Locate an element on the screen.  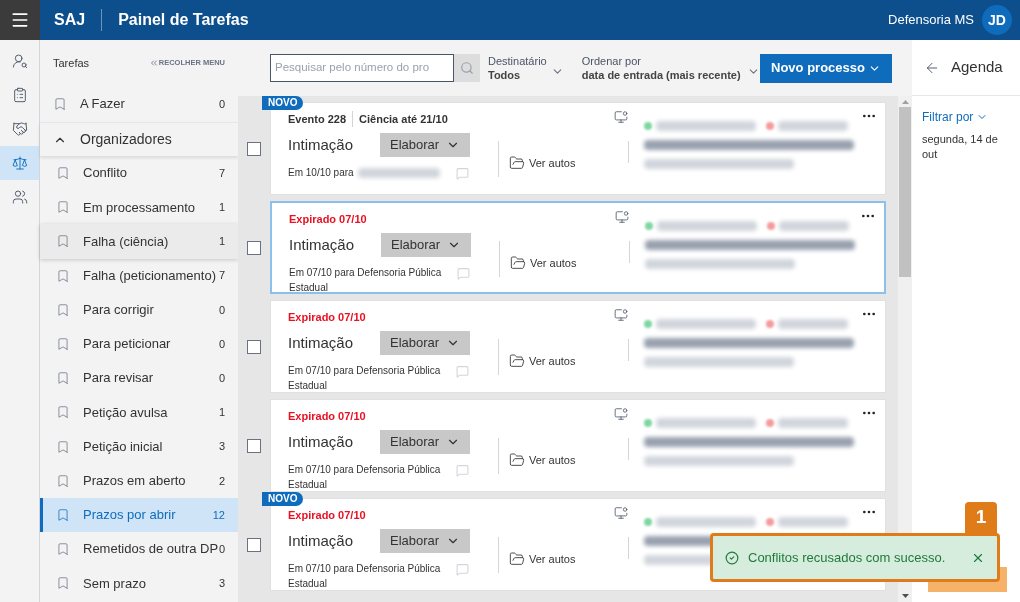
sidebar-item: Petição avulsa 1 is located at coordinates (139, 412).